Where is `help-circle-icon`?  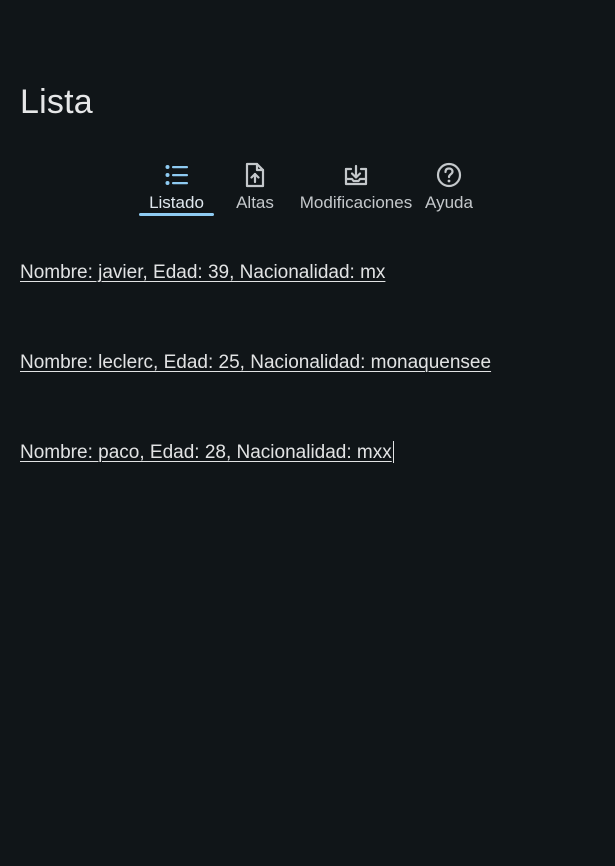
help-circle-icon is located at coordinates (449, 175).